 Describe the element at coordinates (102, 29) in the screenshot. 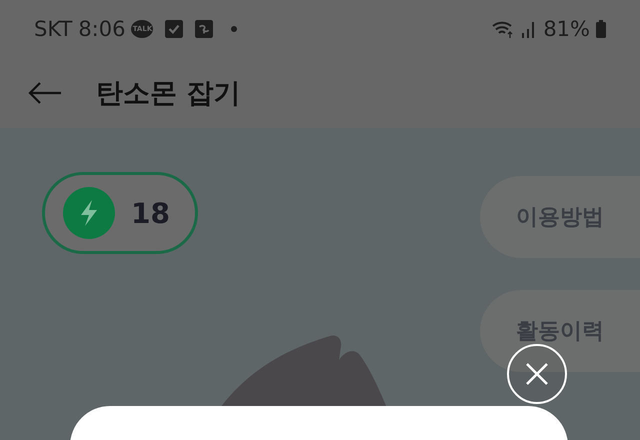

I see `clock-text: 8:06` at that location.